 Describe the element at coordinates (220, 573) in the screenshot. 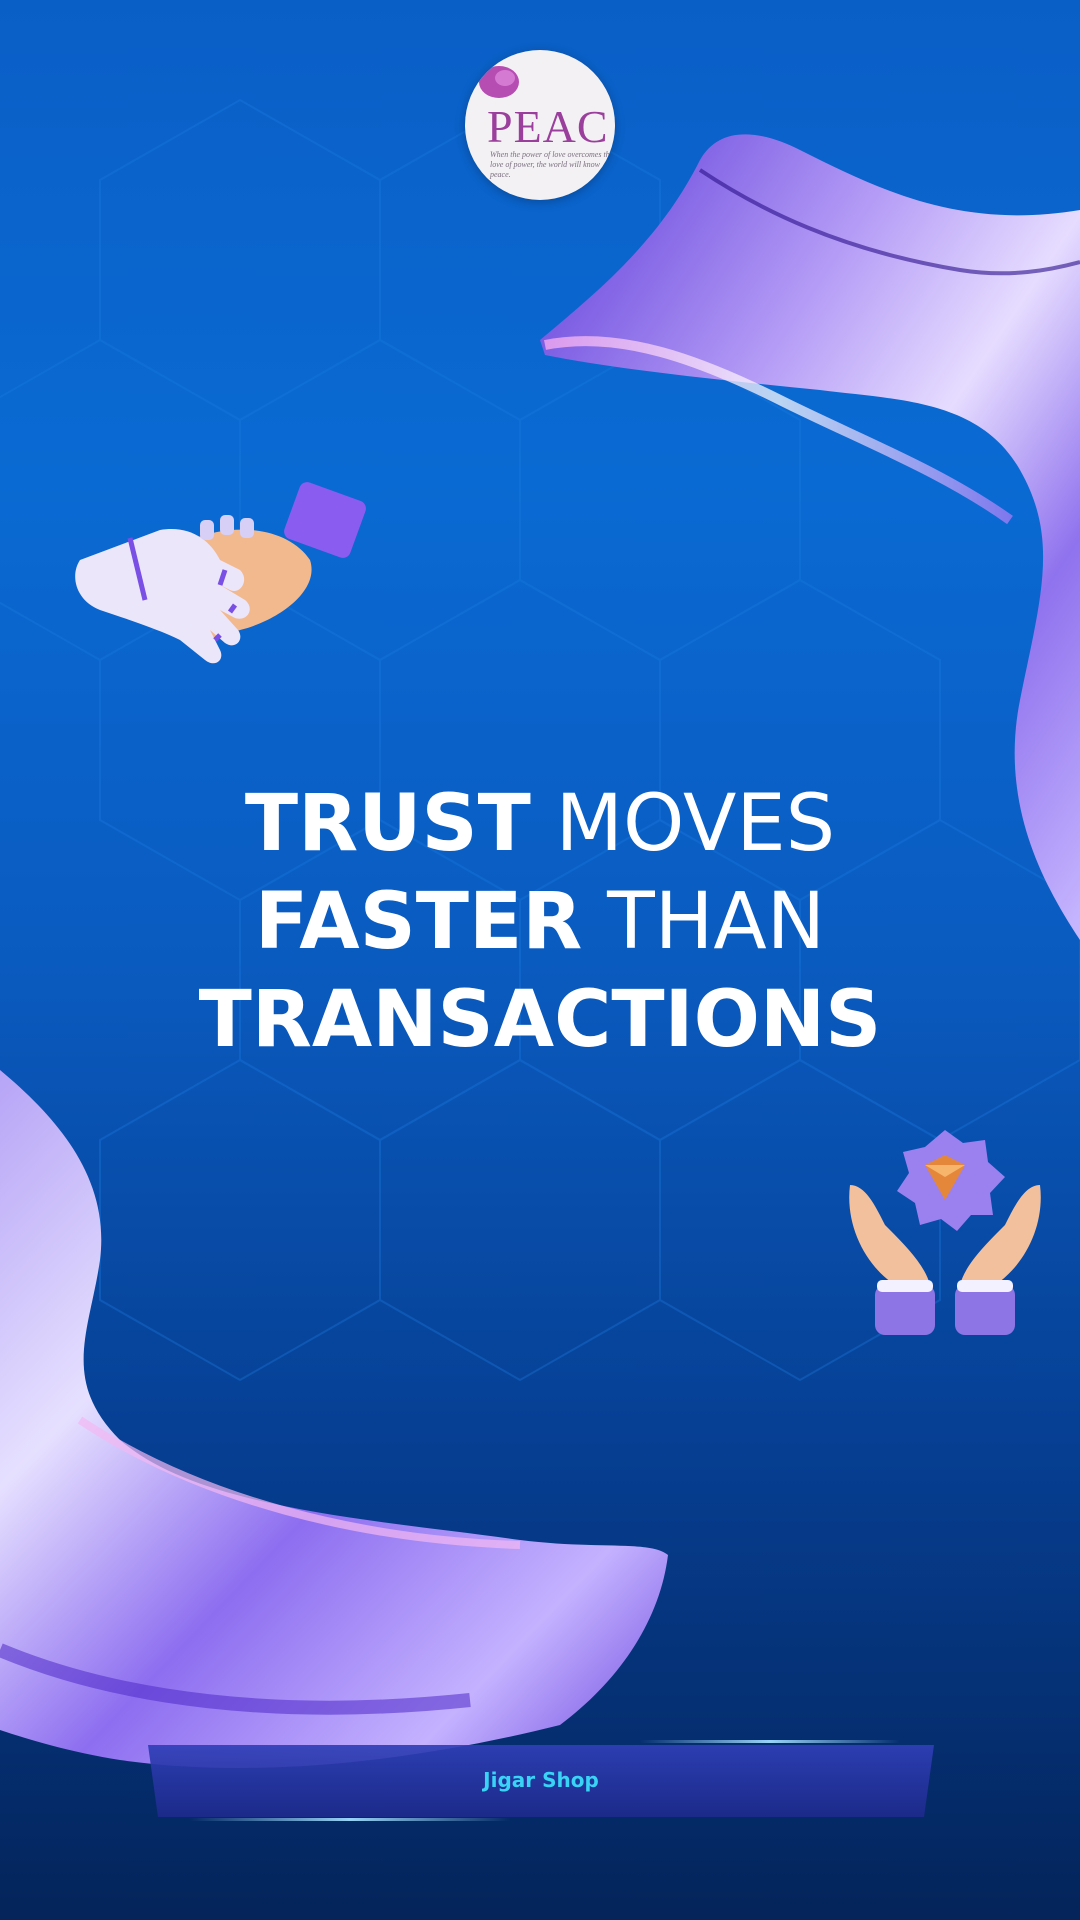

I see `robot-human-handshake-icon` at that location.